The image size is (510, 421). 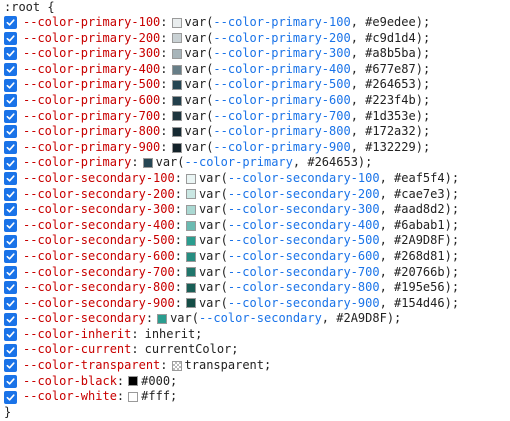 What do you see at coordinates (91, 70) in the screenshot?
I see `property-name: --color-primary-400` at bounding box center [91, 70].